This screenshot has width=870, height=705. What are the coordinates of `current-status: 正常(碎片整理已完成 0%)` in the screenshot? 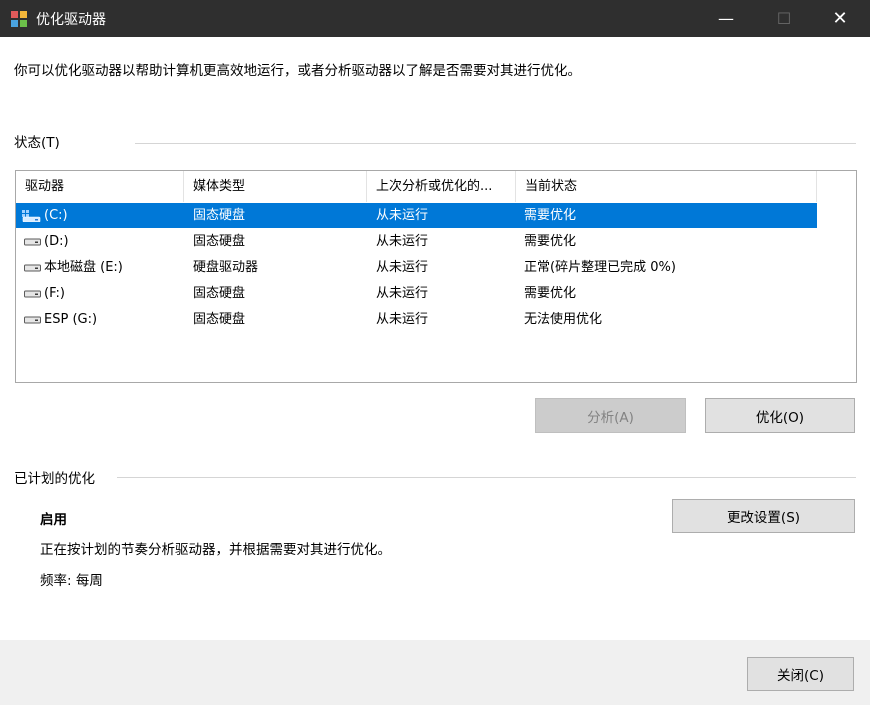 It's located at (600, 267).